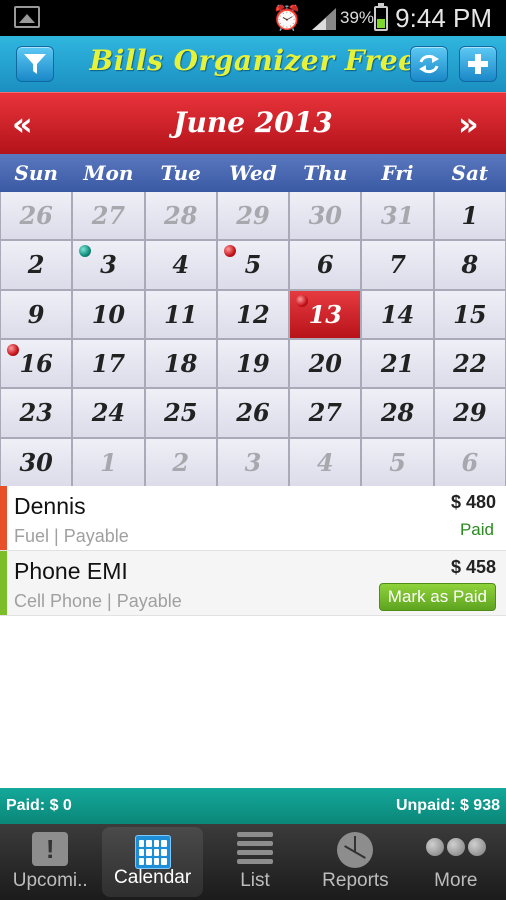 The image size is (506, 900). Describe the element at coordinates (468, 124) in the screenshot. I see `next-month-button: »` at that location.